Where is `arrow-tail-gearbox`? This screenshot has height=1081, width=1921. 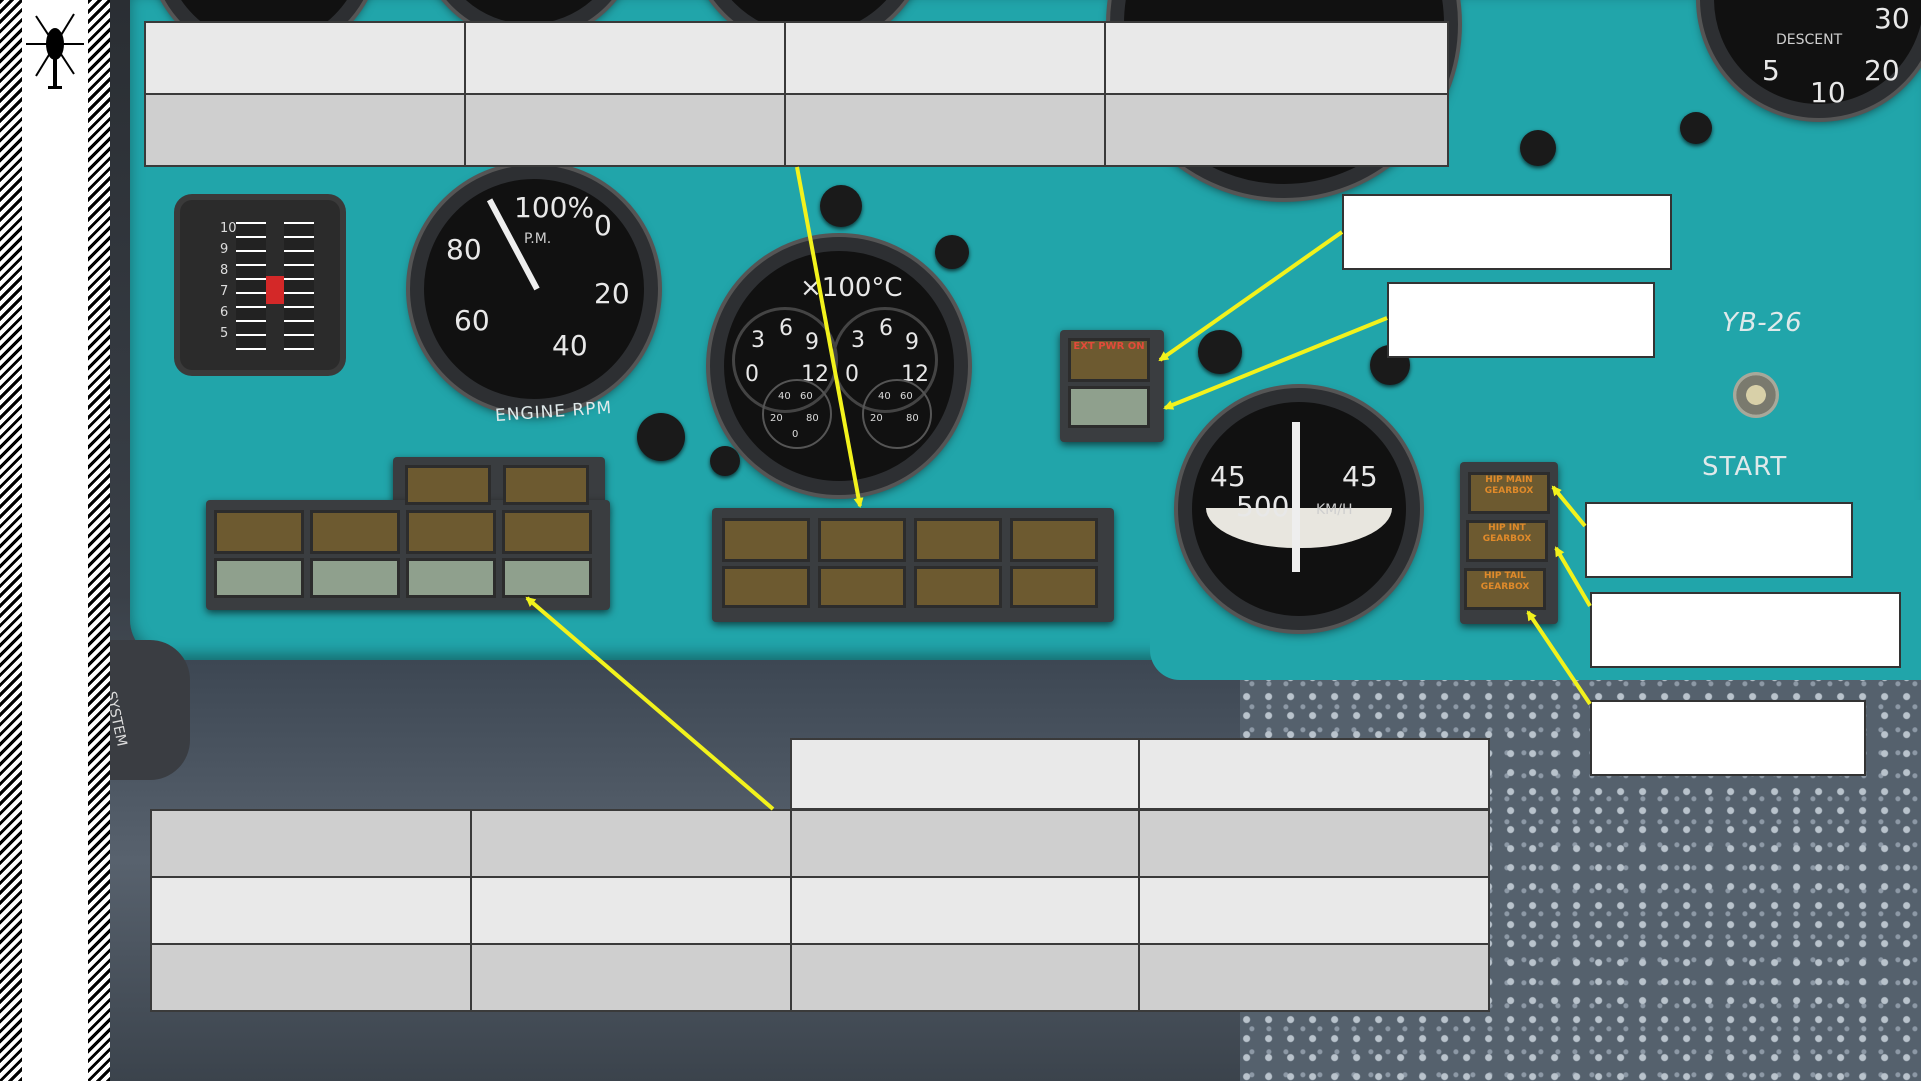 arrow-tail-gearbox is located at coordinates (1559, 658).